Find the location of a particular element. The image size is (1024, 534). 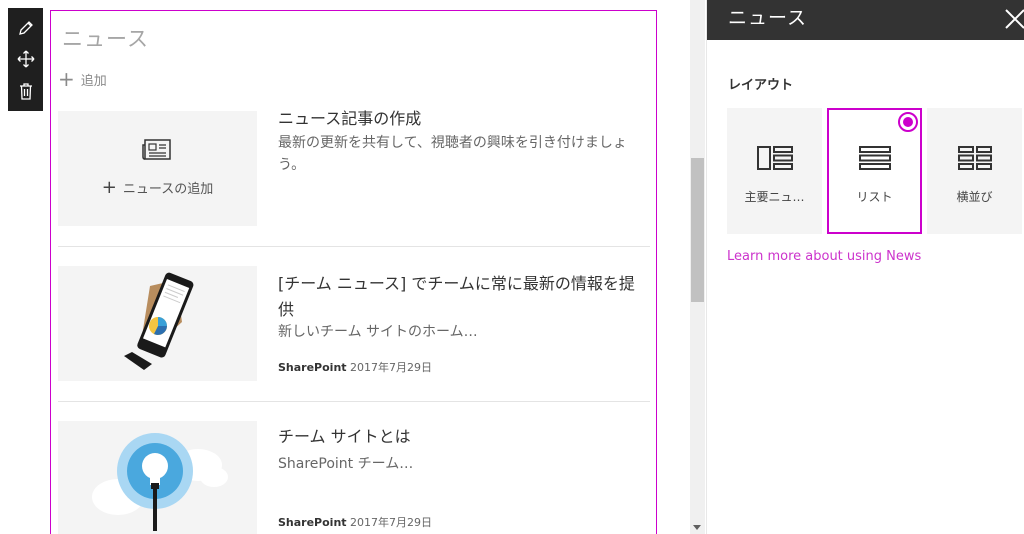

top-story-layout-icon is located at coordinates (775, 158).